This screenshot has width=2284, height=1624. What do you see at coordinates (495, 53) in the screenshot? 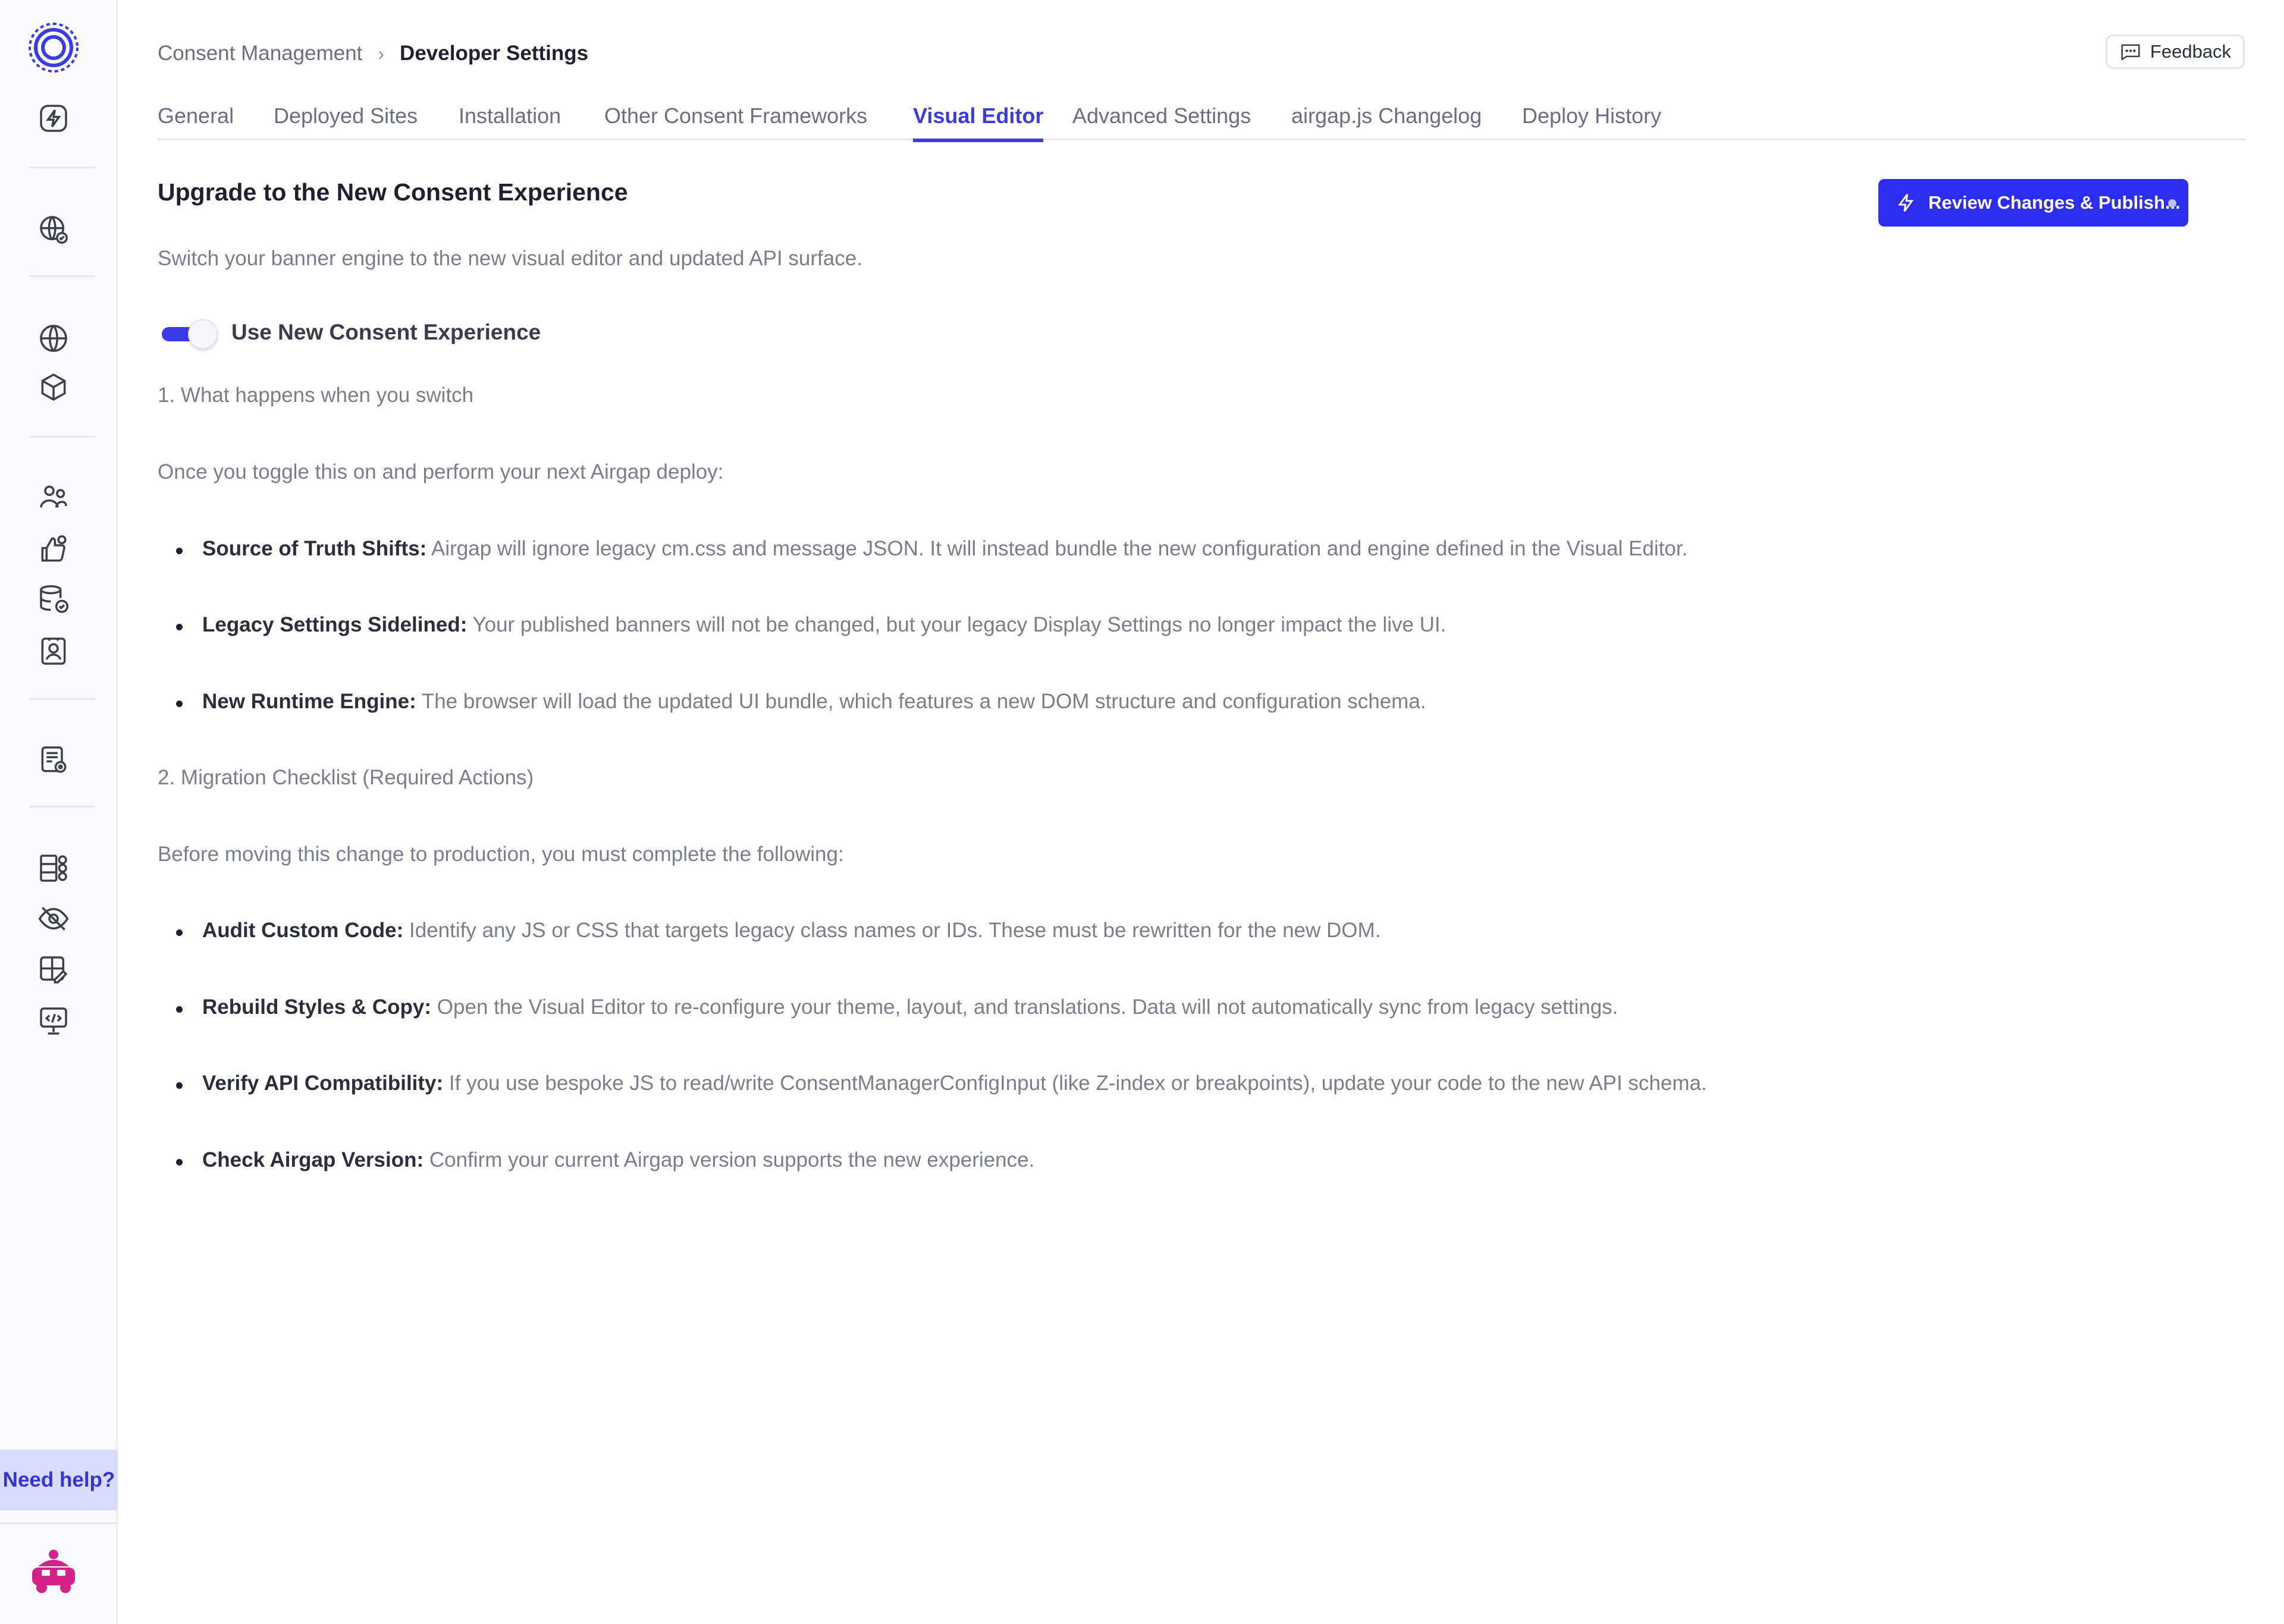
I see `page-title: Developer Settings` at bounding box center [495, 53].